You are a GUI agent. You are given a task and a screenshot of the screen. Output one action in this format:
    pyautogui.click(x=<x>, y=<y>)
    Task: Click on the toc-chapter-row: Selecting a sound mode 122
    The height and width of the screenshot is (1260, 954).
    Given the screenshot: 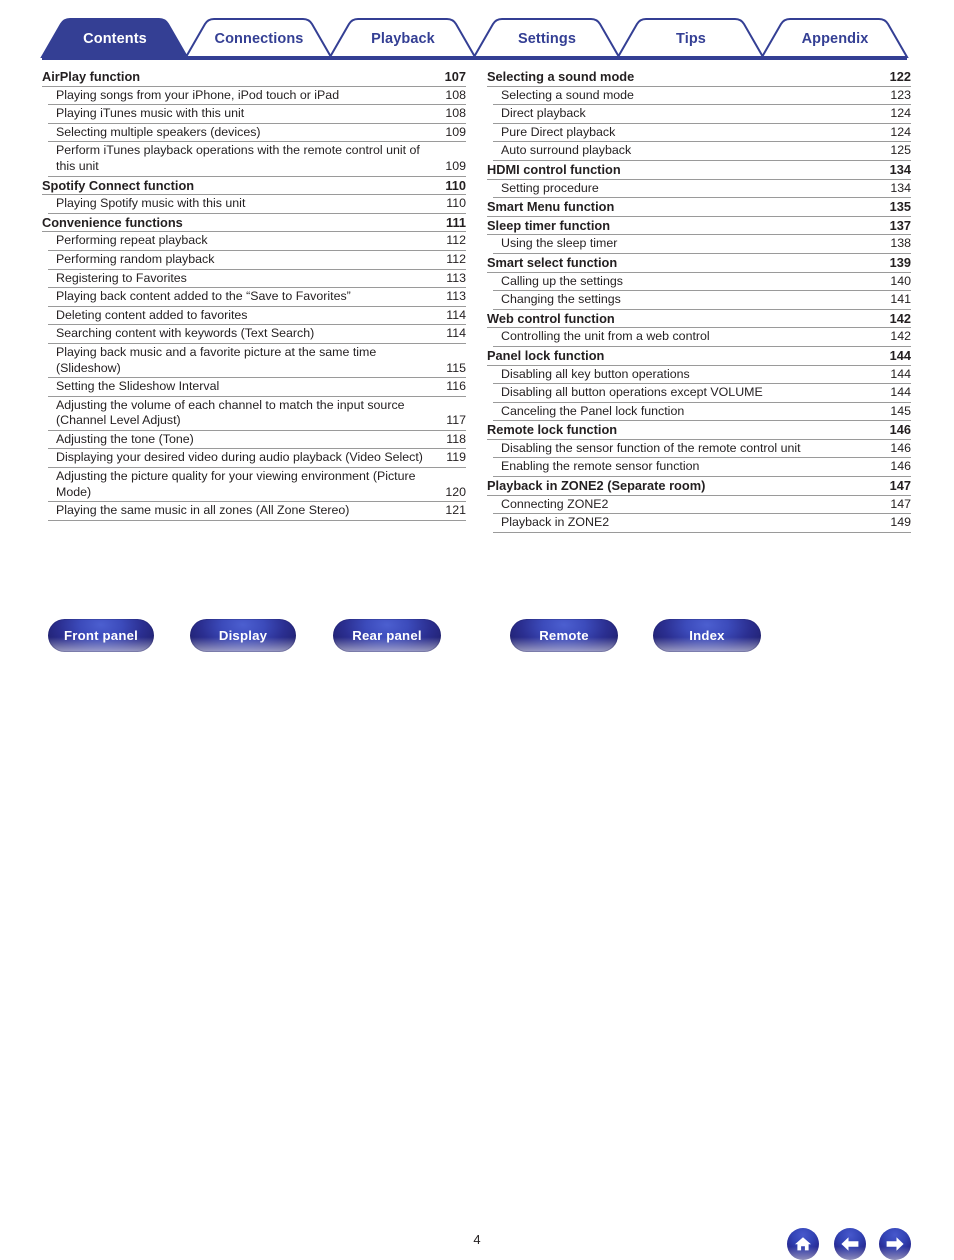 What is the action you would take?
    pyautogui.click(x=699, y=77)
    